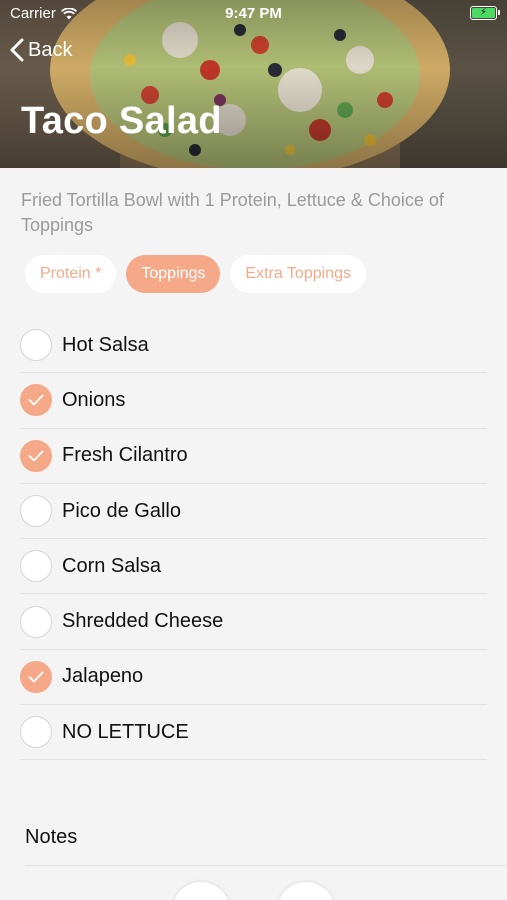  I want to click on option-label: Shredded Cheese, so click(143, 621).